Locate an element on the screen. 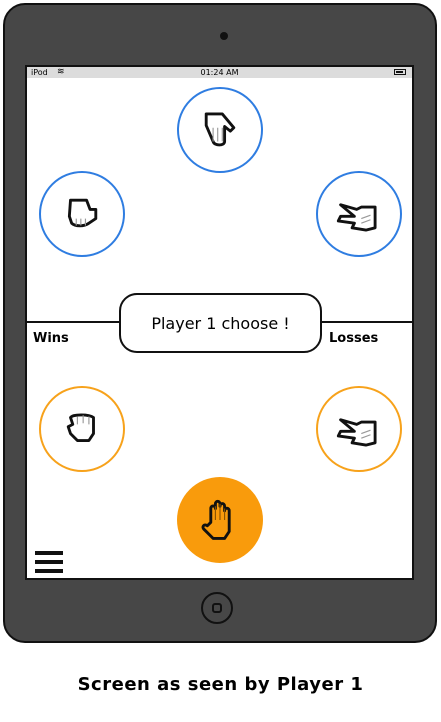 The image size is (441, 722). camera is located at coordinates (224, 36).